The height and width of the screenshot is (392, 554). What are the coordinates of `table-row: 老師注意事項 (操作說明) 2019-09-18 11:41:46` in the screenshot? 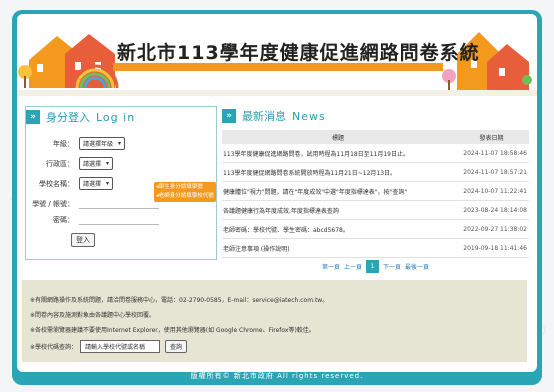 It's located at (375, 248).